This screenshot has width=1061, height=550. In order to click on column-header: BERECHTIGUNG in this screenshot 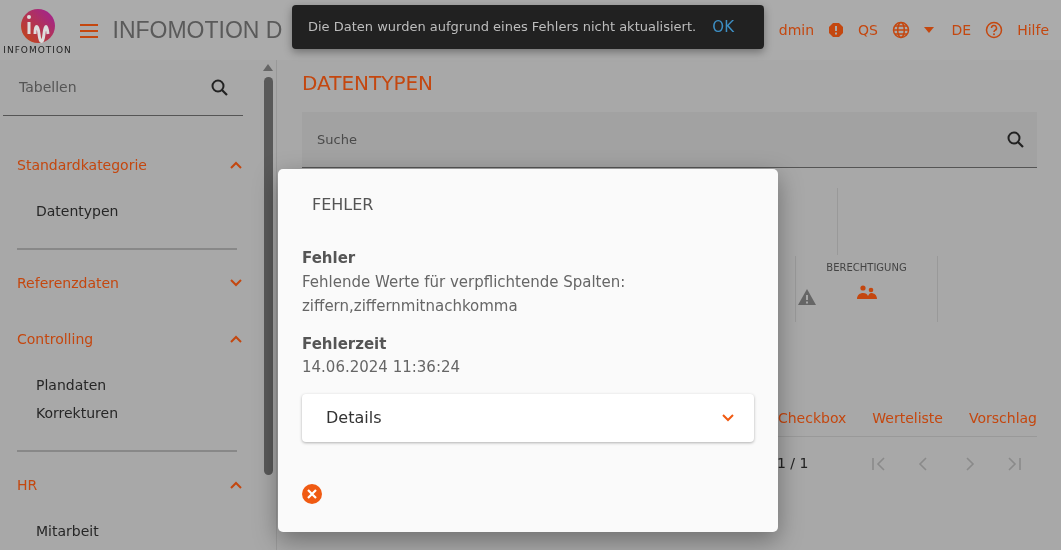, I will do `click(866, 268)`.